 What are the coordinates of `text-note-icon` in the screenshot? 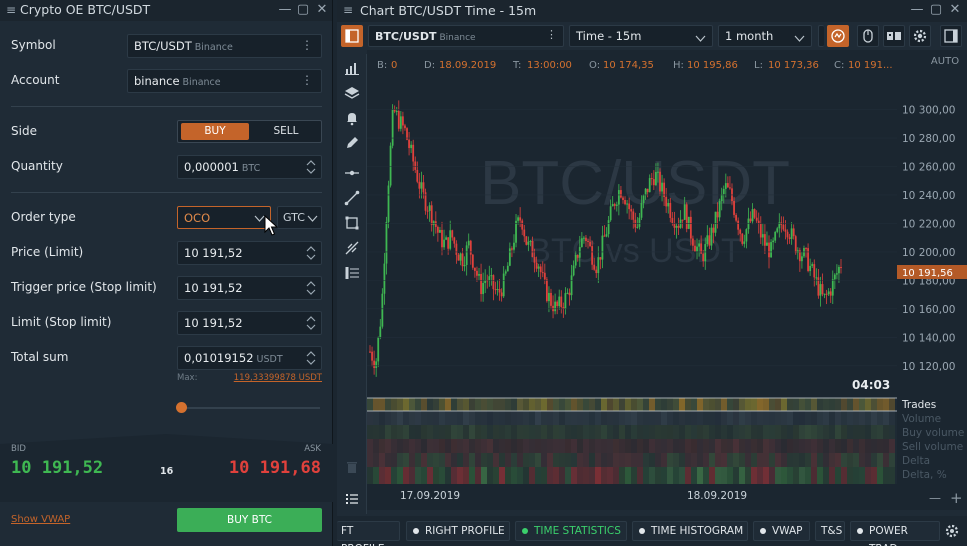 It's located at (352, 273).